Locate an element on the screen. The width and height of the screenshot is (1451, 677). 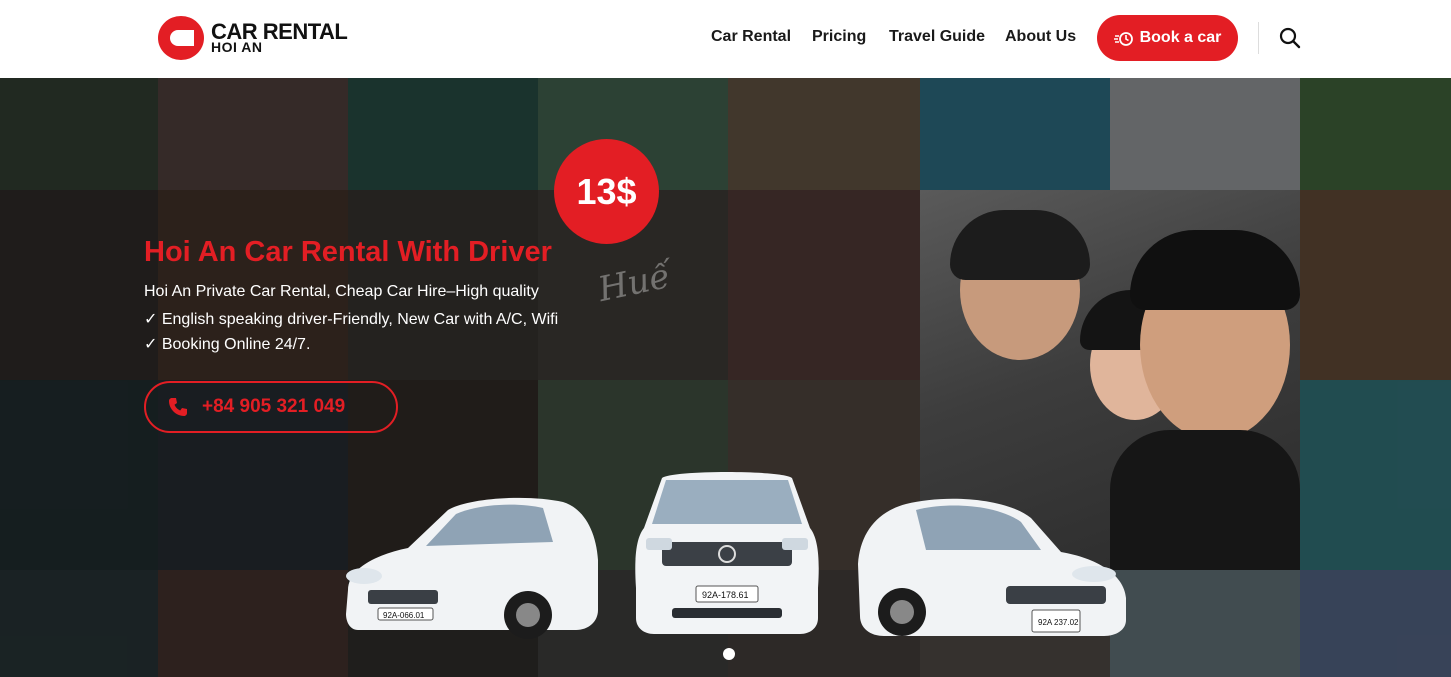
hero-title: Hoi An Car Rental With Driver is located at coordinates (348, 252).